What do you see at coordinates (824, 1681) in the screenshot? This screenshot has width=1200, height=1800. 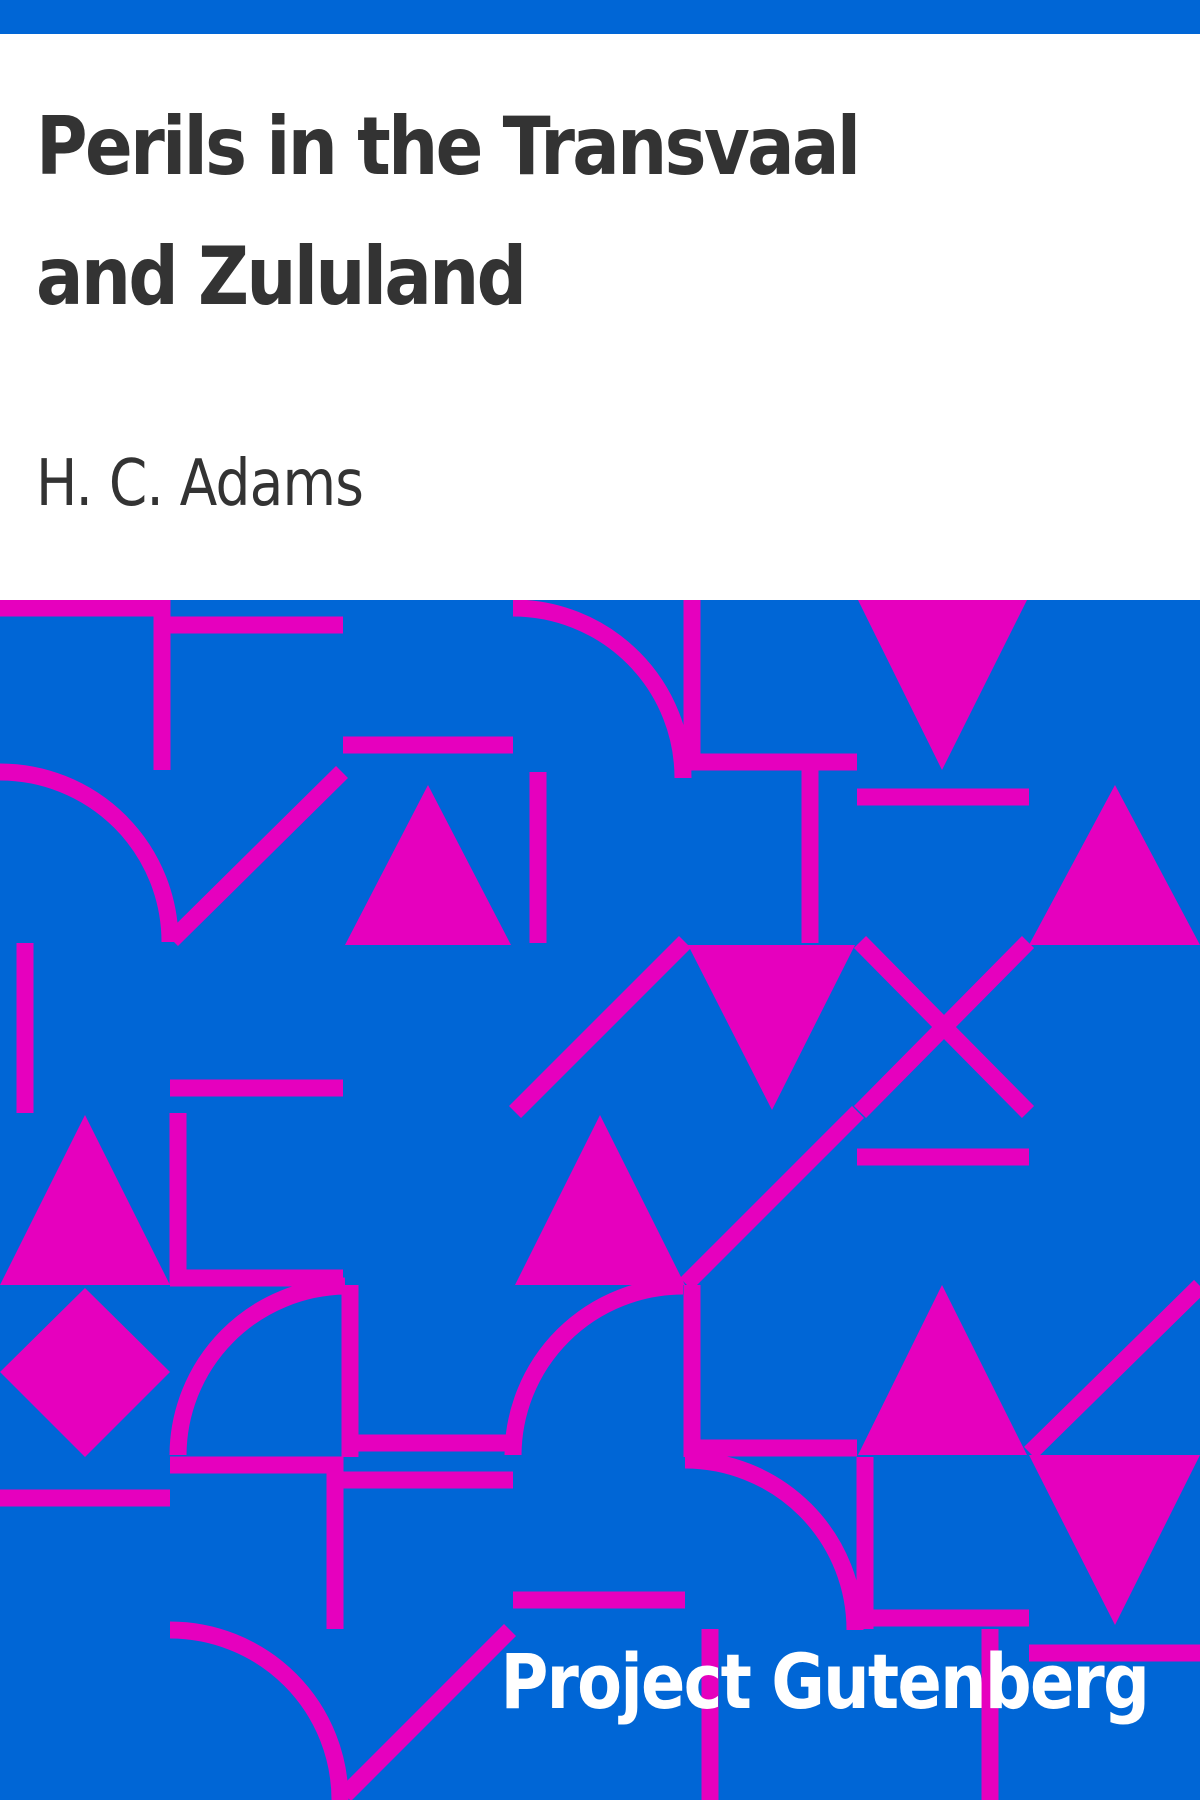 I see `publisher-name: Project Gutenberg` at bounding box center [824, 1681].